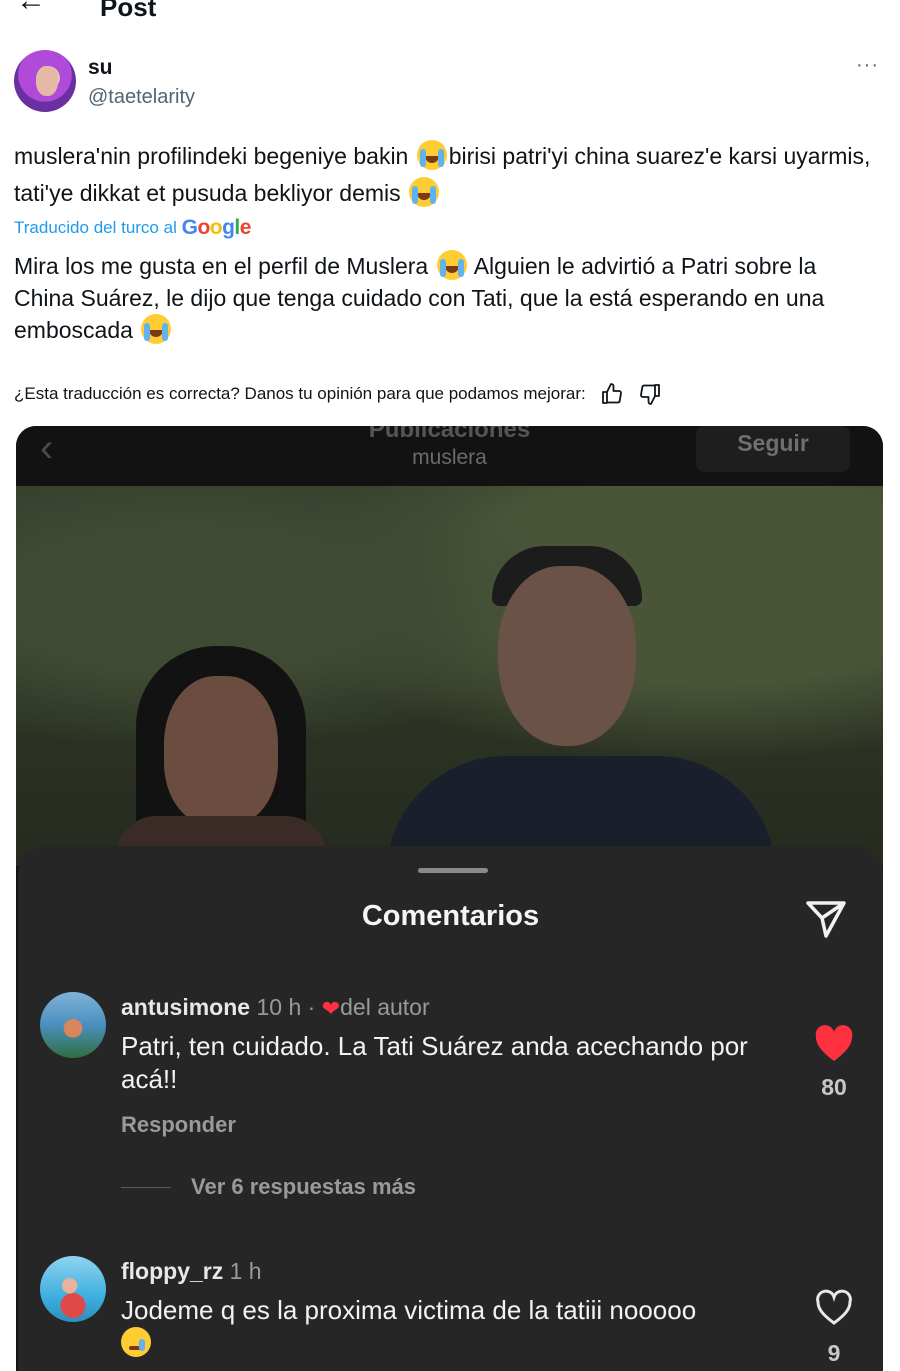 The height and width of the screenshot is (1371, 900). I want to click on heart-filled-icon, so click(834, 1043).